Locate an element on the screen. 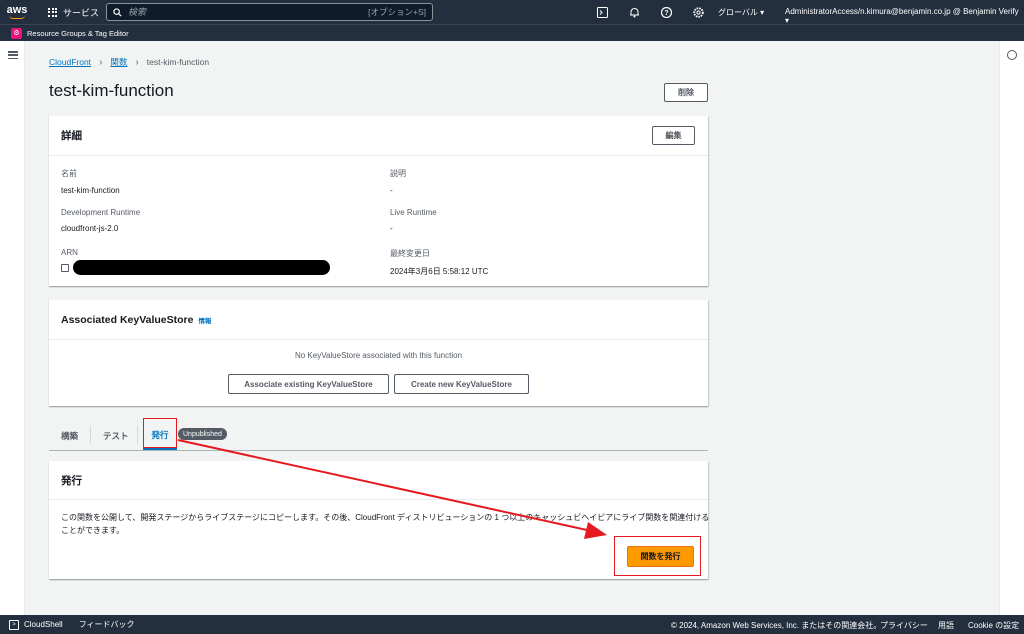 The image size is (1024, 634). details-heading: 詳細 is located at coordinates (71, 136).